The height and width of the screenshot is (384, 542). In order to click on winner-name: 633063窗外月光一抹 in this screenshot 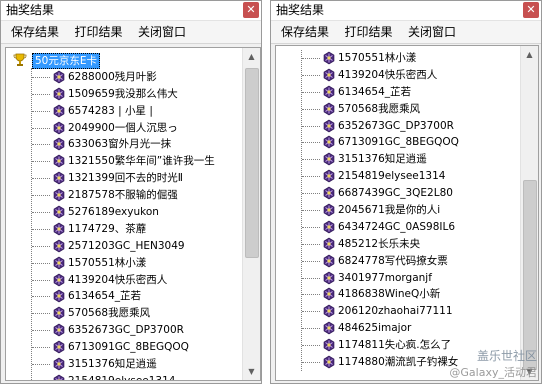, I will do `click(120, 144)`.